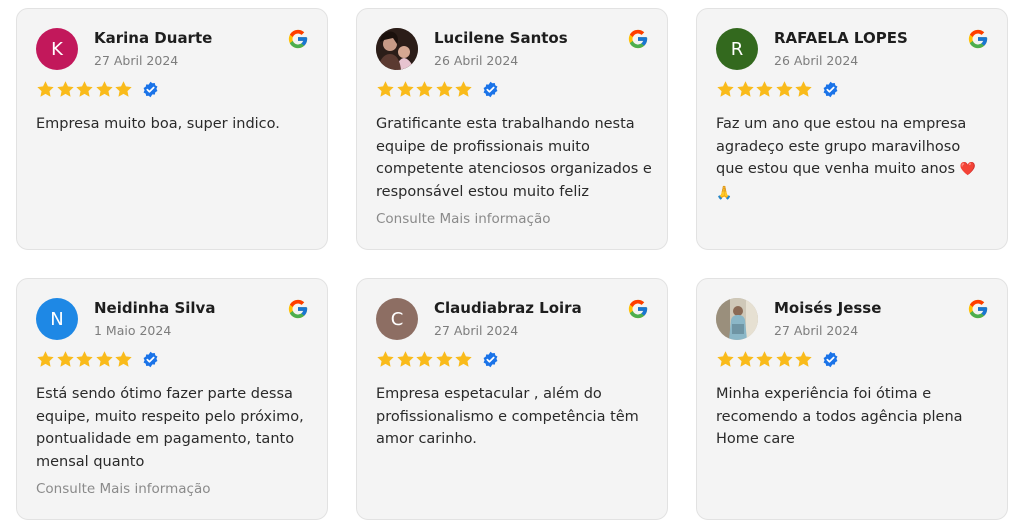 The width and height of the screenshot is (1024, 528). What do you see at coordinates (133, 330) in the screenshot?
I see `review-date: 1 Maio 2024` at bounding box center [133, 330].